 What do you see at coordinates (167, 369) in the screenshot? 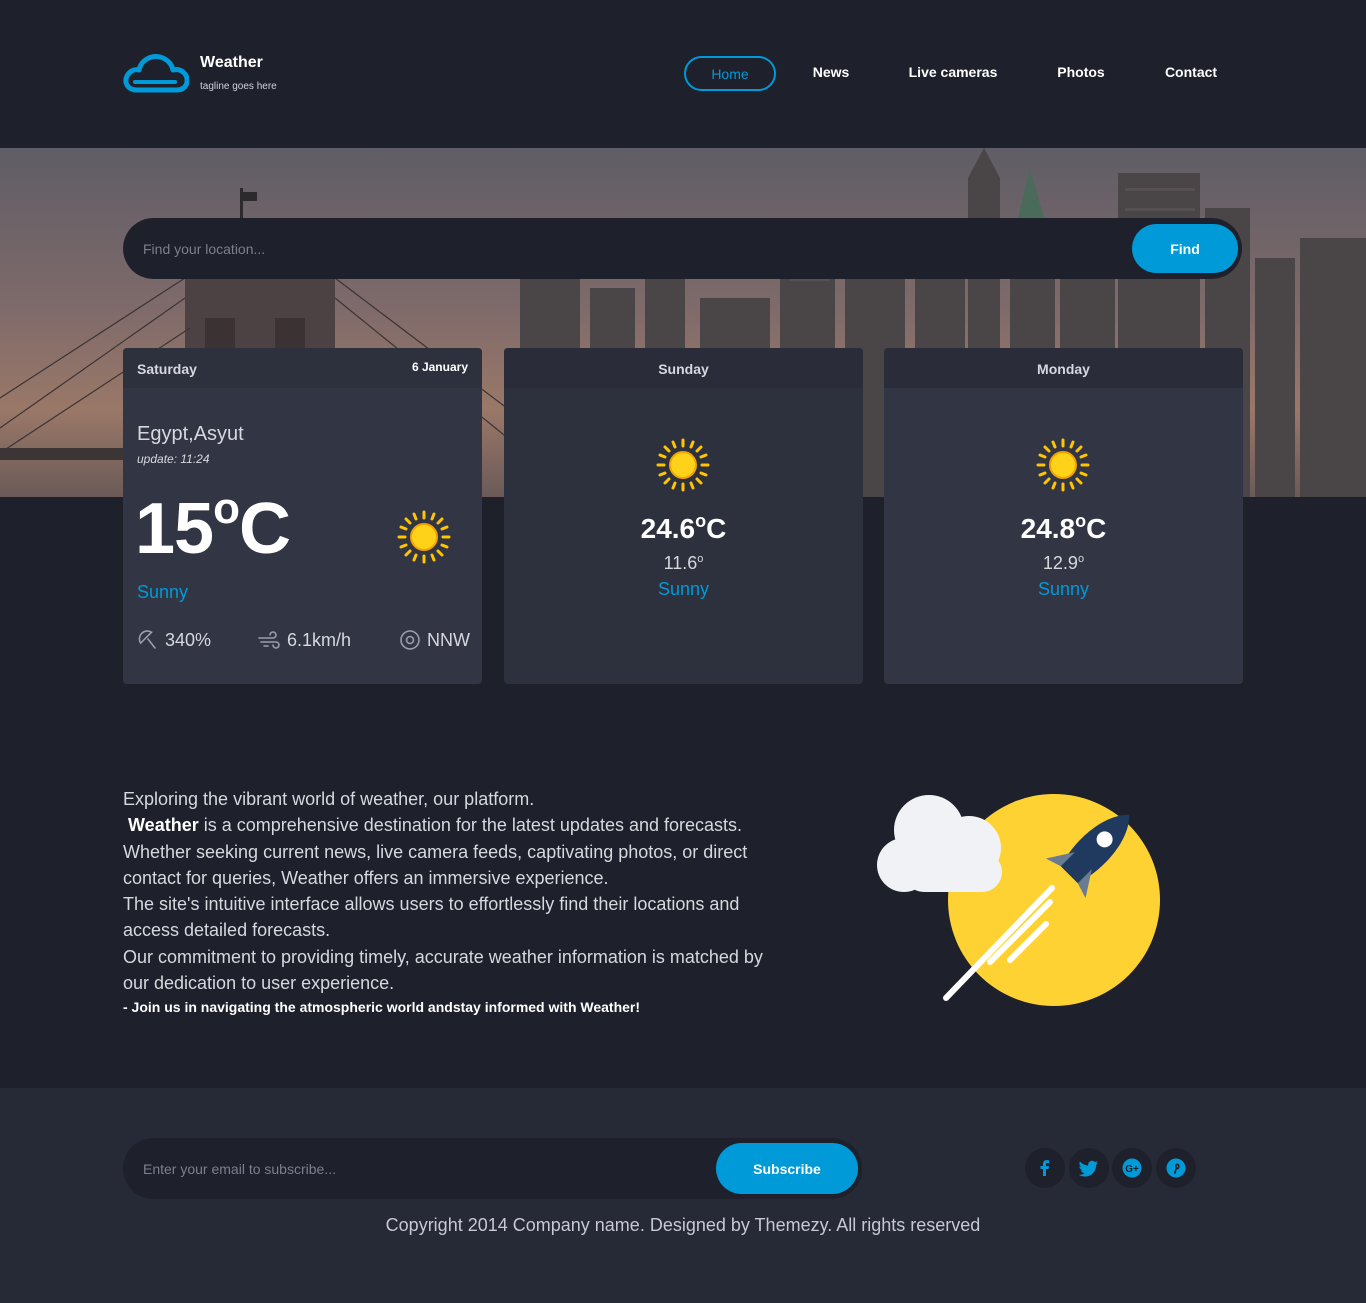
I see `forecast-day: Saturday` at bounding box center [167, 369].